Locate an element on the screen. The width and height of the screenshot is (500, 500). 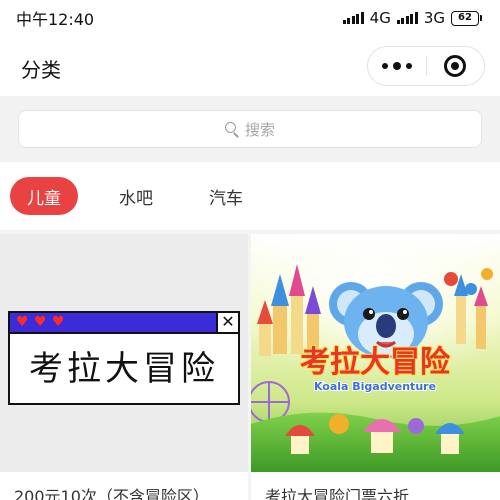
target-icon is located at coordinates (455, 66).